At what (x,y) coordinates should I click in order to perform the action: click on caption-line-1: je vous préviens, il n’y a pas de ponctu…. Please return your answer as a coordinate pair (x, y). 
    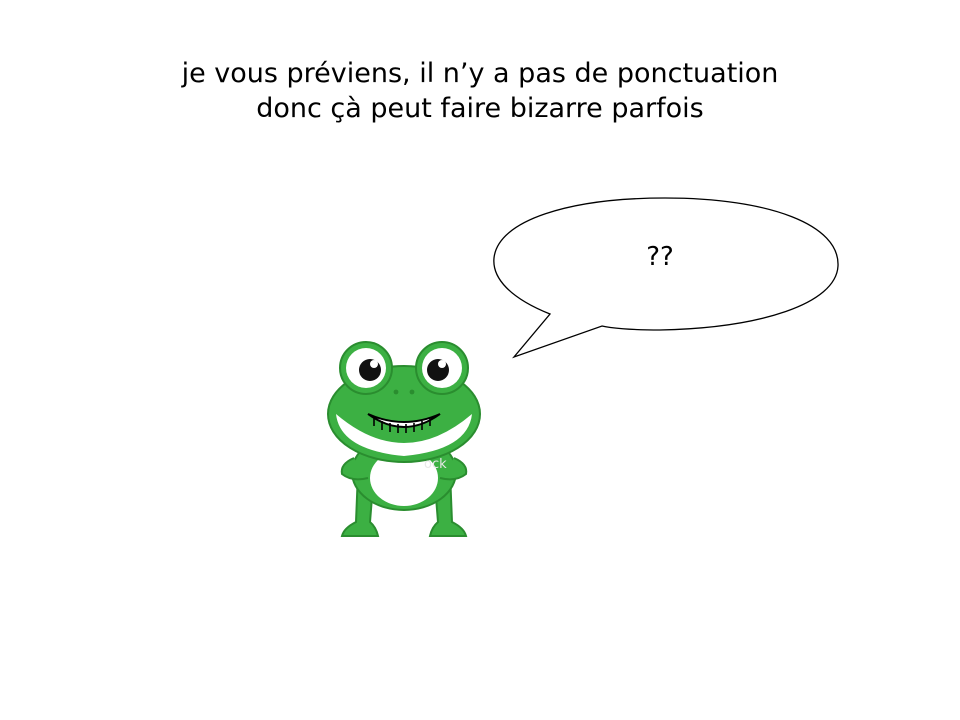
    Looking at the image, I should click on (480, 73).